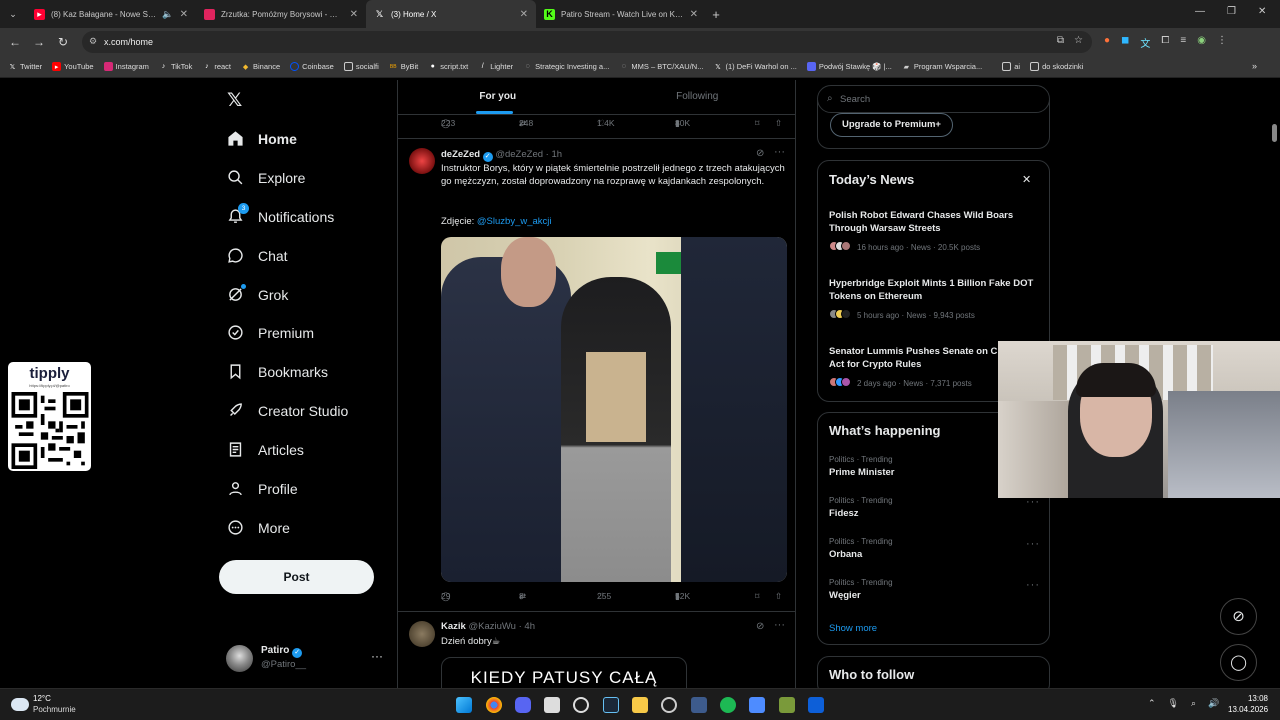  What do you see at coordinates (451, 14) in the screenshot?
I see `browser-tab-3: 𝕏 (3) Home / X ✕` at bounding box center [451, 14].